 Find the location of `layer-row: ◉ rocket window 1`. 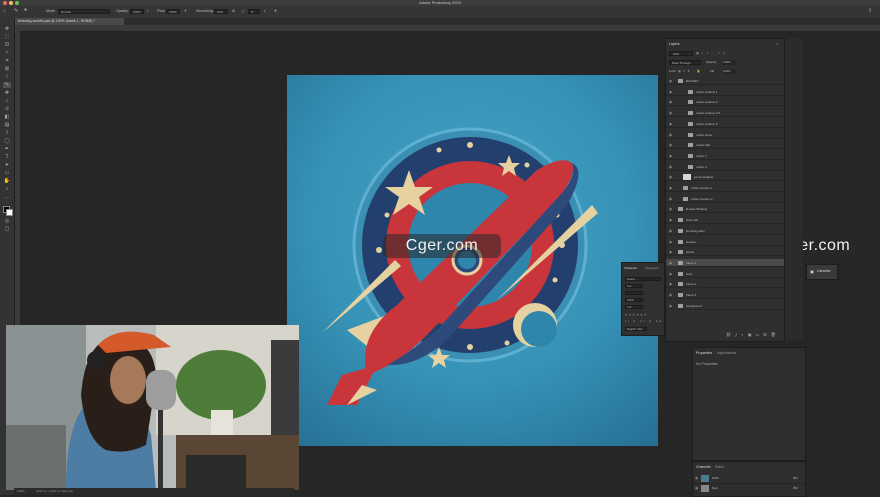

layer-row: ◉ rocket window 1 is located at coordinates (725, 92).